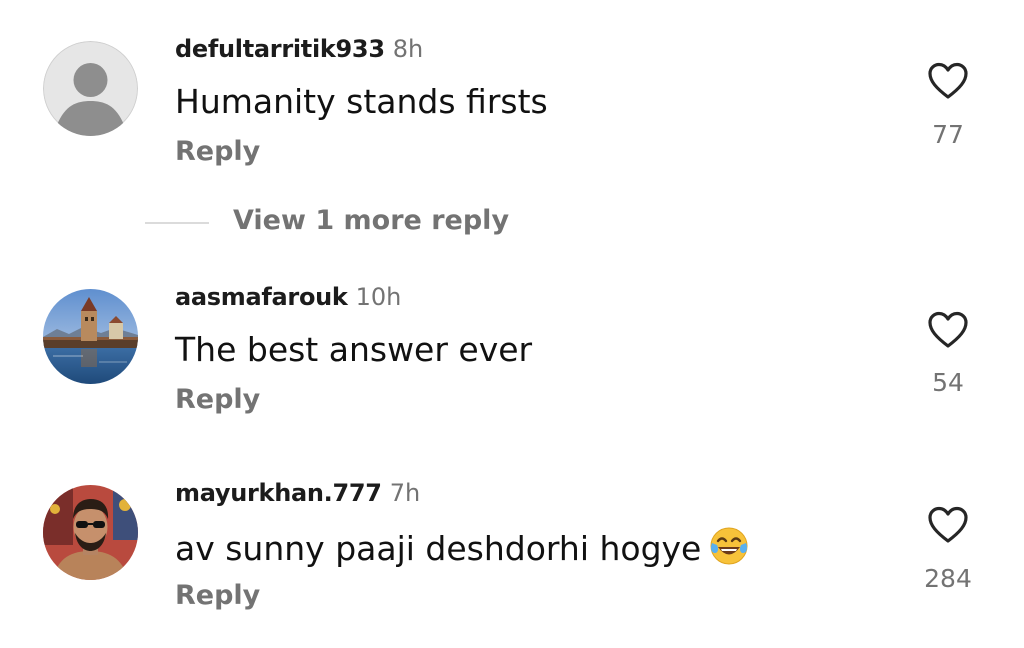  Describe the element at coordinates (90, 336) in the screenshot. I see `bridge-tower-avatar` at that location.